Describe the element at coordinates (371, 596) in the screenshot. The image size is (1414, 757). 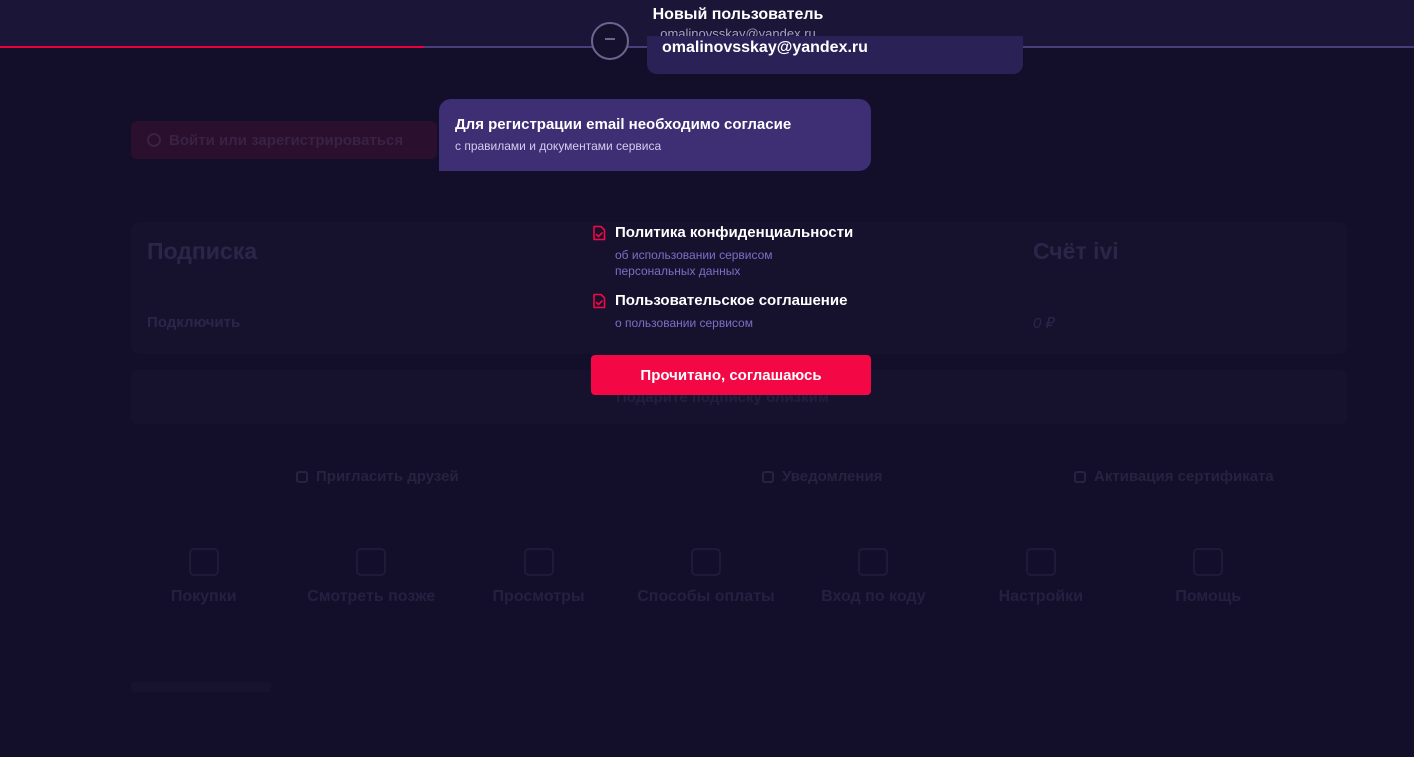
I see `tile-label: Смотреть позже` at that location.